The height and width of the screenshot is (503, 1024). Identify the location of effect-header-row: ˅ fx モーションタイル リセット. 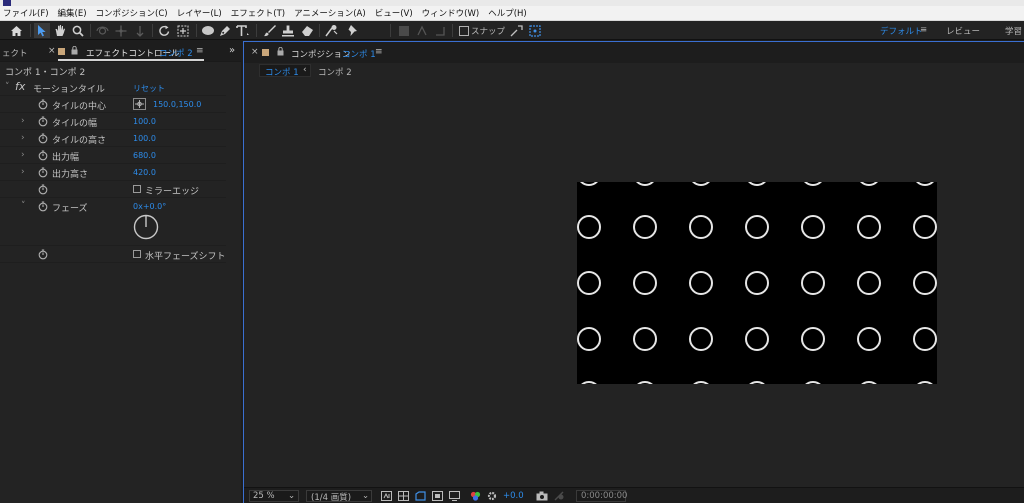
(113, 87).